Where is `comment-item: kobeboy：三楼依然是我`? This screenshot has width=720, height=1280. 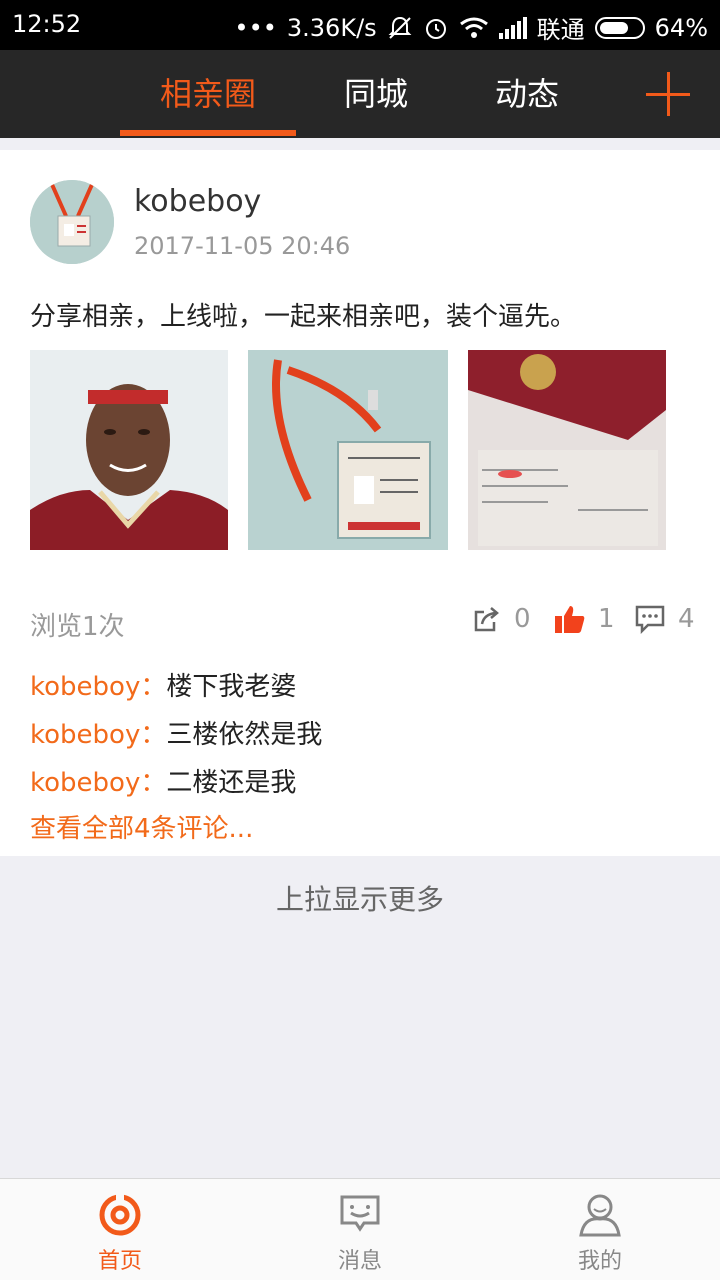 comment-item: kobeboy：三楼依然是我 is located at coordinates (176, 732).